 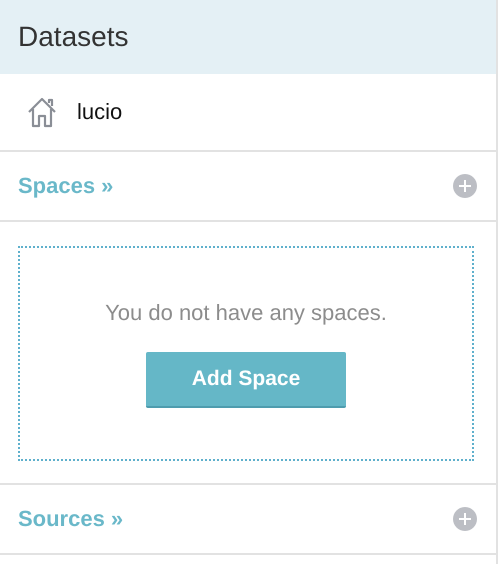 What do you see at coordinates (246, 380) in the screenshot?
I see `add-space-button: Add Space` at bounding box center [246, 380].